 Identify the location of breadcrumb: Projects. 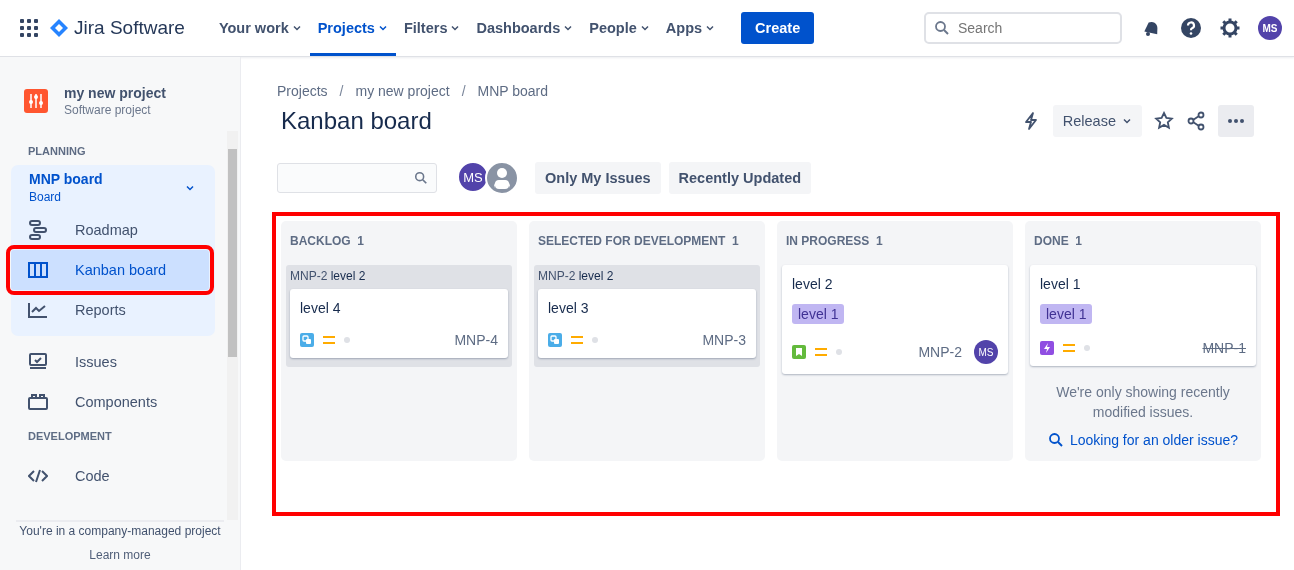
(302, 91).